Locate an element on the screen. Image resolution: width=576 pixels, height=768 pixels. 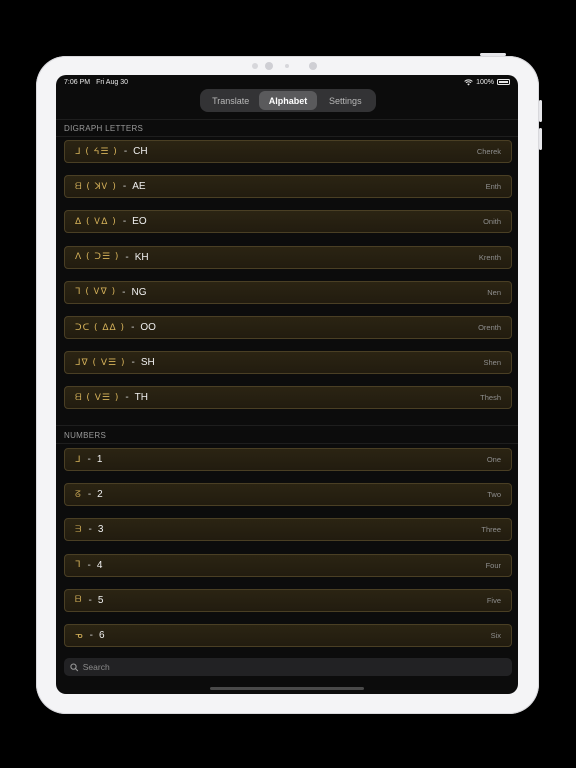
letter-name: Nen is located at coordinates (494, 292).